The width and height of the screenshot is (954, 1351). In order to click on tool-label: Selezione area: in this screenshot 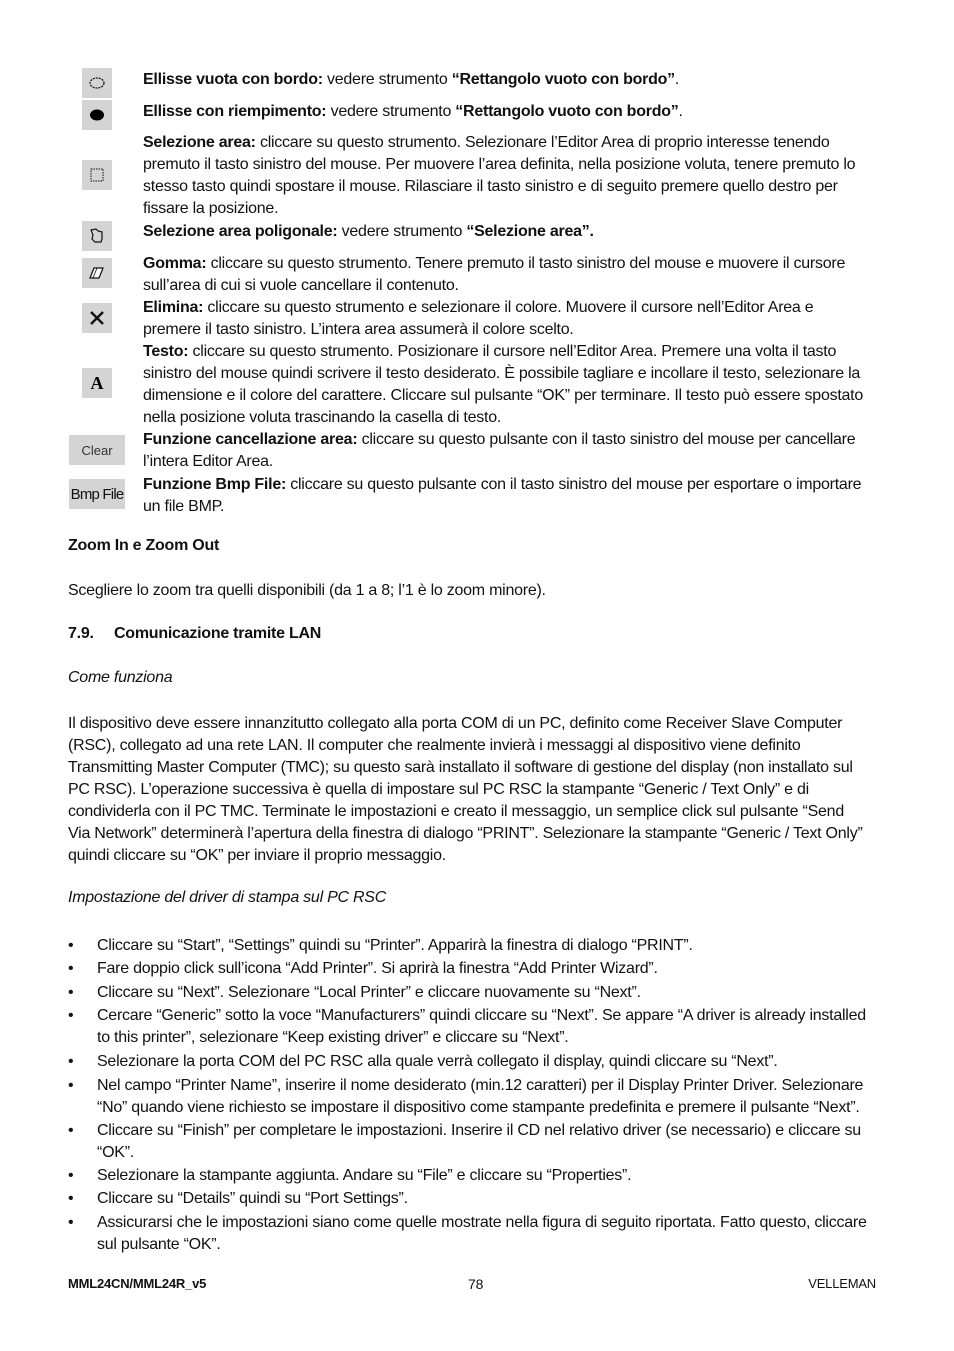, I will do `click(199, 142)`.